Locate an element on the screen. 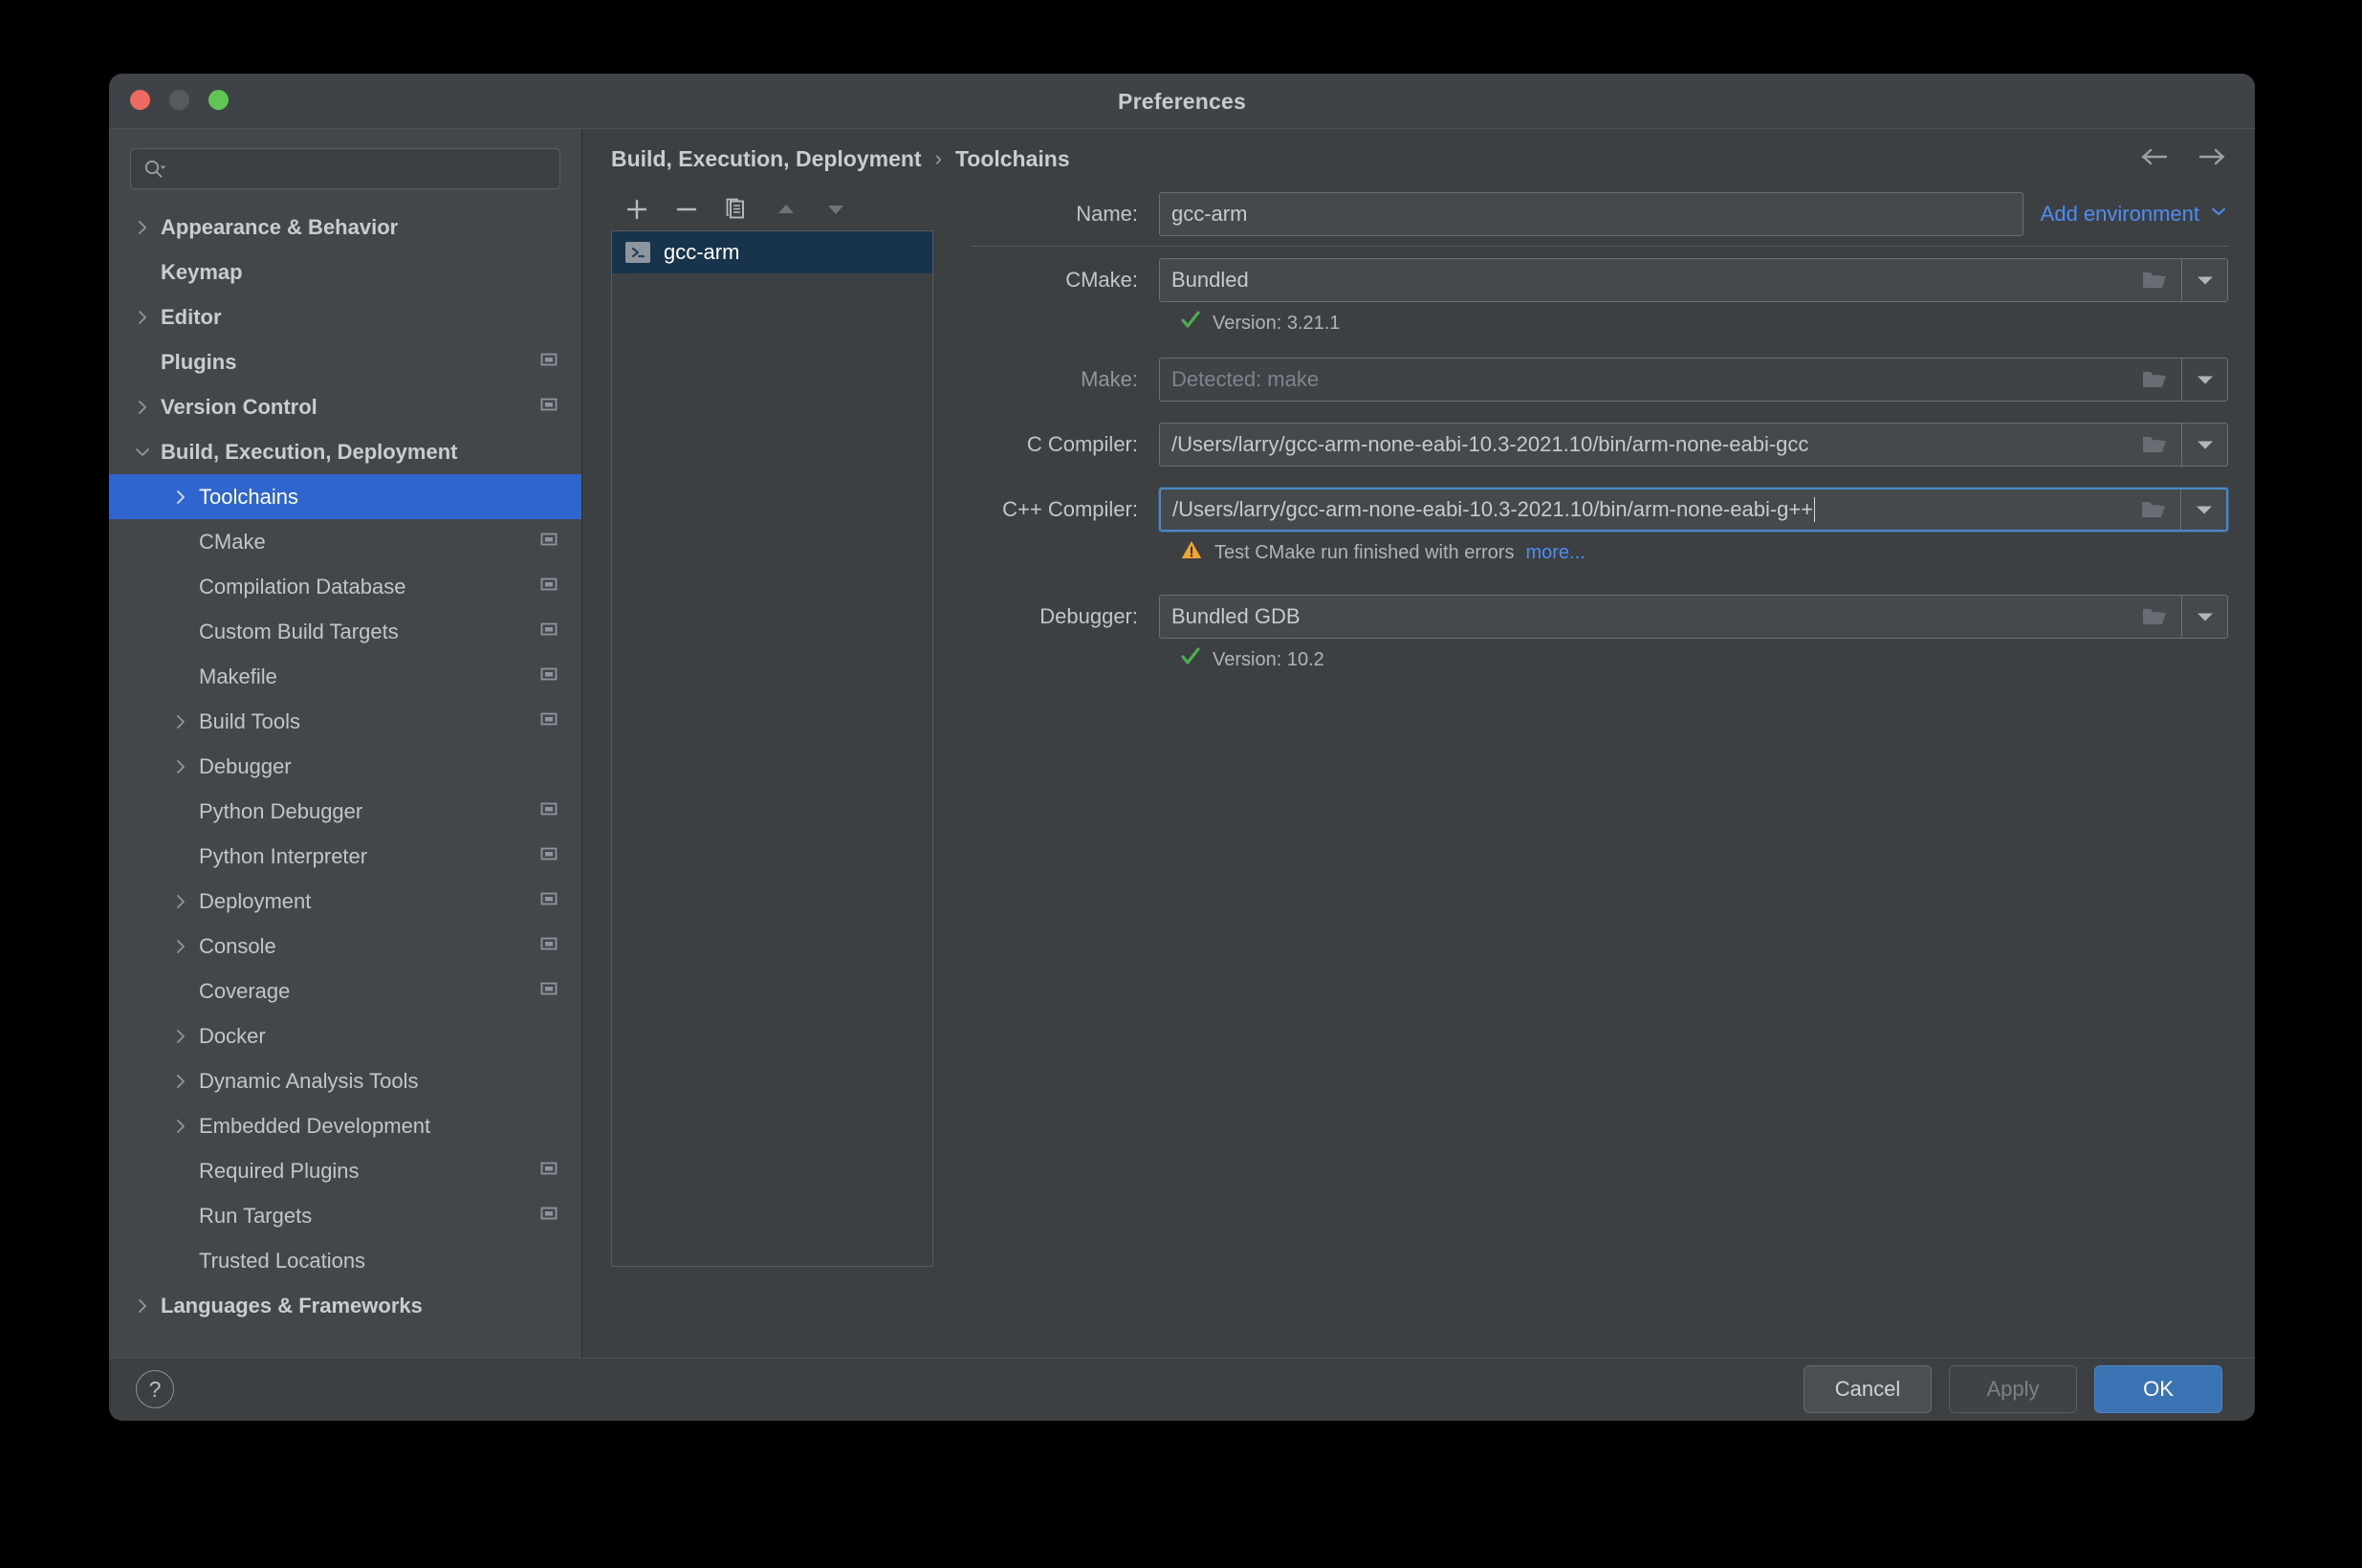 The image size is (2362, 1568). sidebar-item-label: Python Interpreter is located at coordinates (283, 855).